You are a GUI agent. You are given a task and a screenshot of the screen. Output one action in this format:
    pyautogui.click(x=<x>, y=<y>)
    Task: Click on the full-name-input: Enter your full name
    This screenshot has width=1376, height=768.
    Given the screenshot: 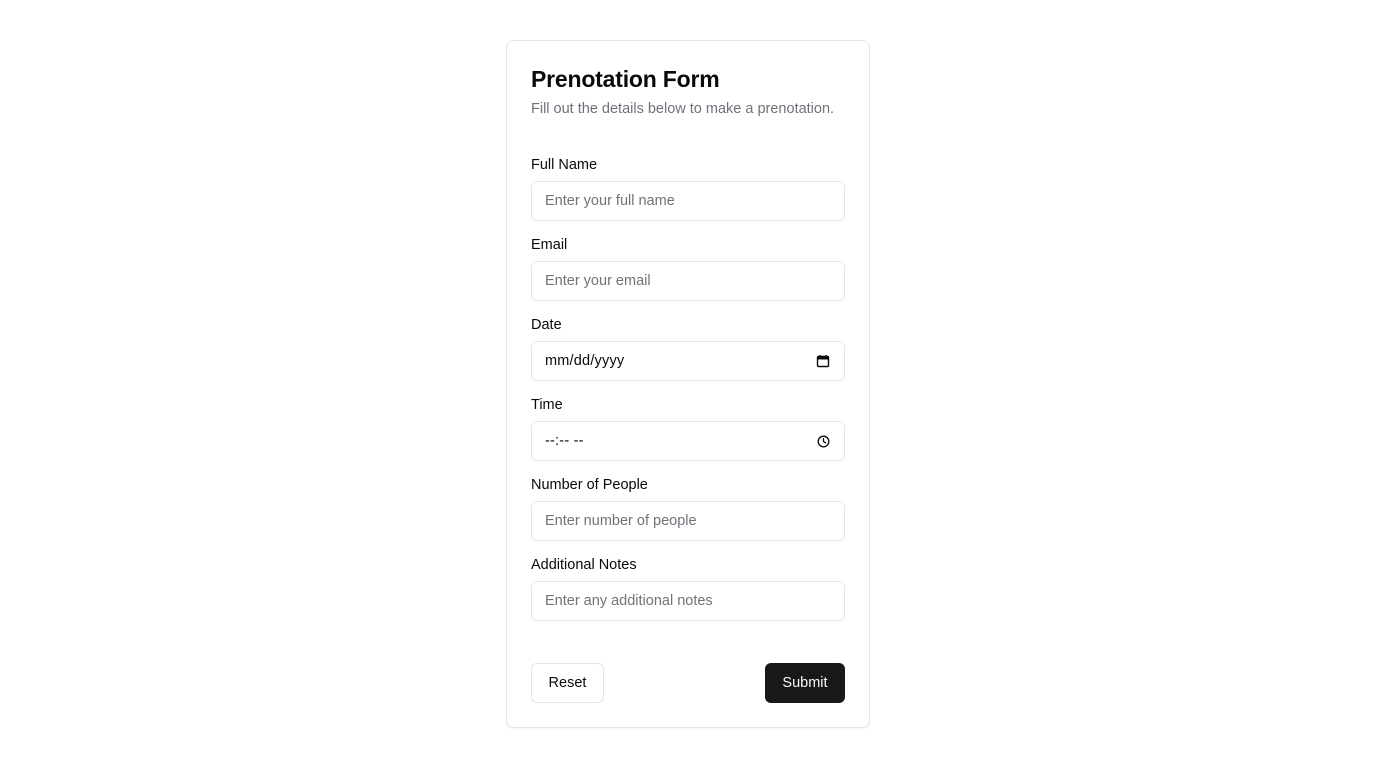 What is the action you would take?
    pyautogui.click(x=688, y=201)
    